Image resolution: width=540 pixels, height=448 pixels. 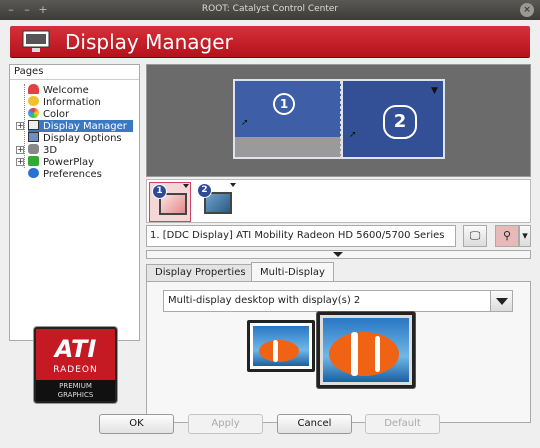 I want to click on nav-item-display-manager: Display Manager, so click(x=80, y=126).